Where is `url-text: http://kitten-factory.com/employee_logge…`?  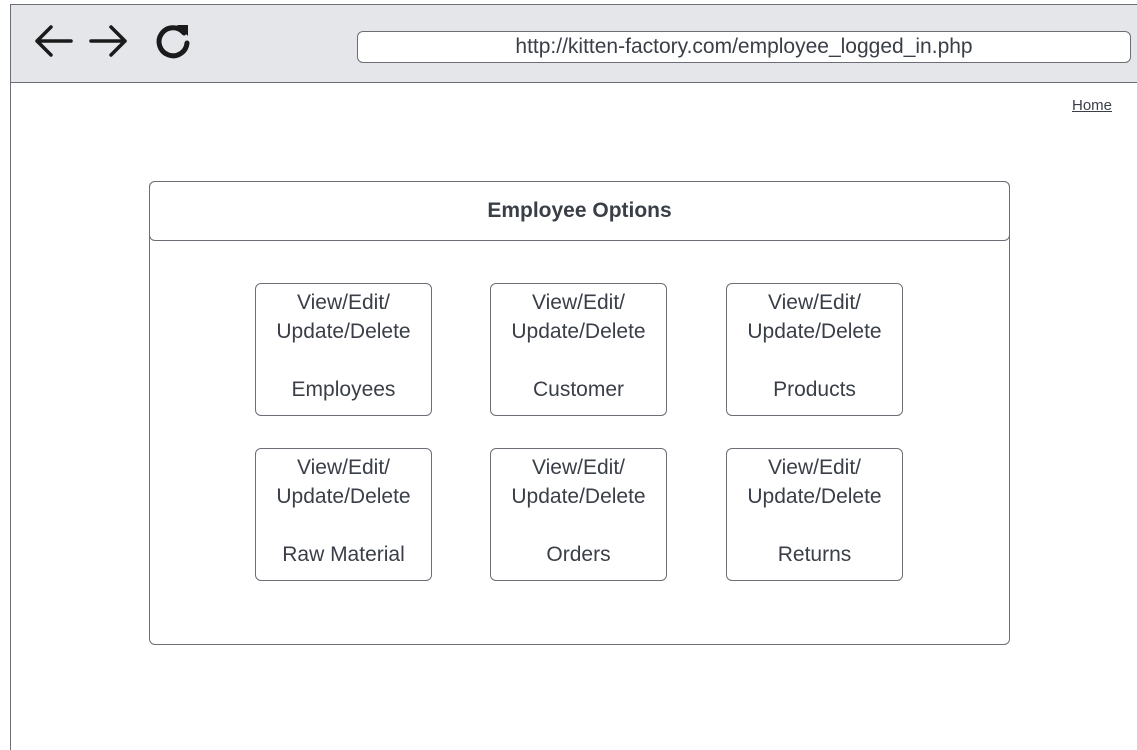
url-text: http://kitten-factory.com/employee_logge… is located at coordinates (744, 46).